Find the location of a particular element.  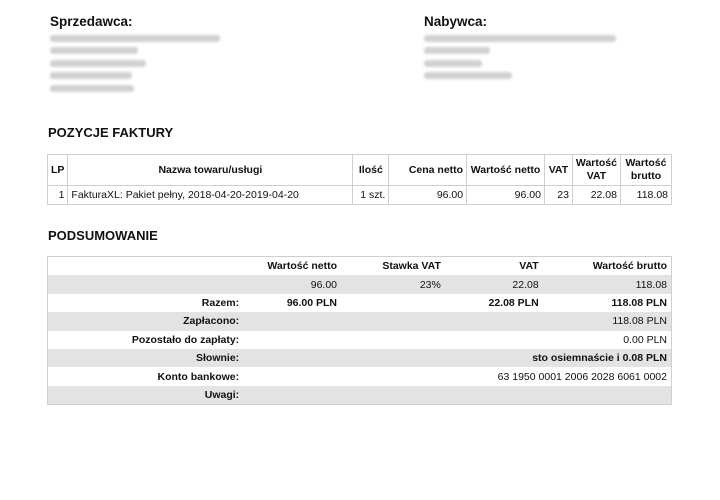

summary-remaining-label: Pozostało do zapłaty: is located at coordinates (185, 339).